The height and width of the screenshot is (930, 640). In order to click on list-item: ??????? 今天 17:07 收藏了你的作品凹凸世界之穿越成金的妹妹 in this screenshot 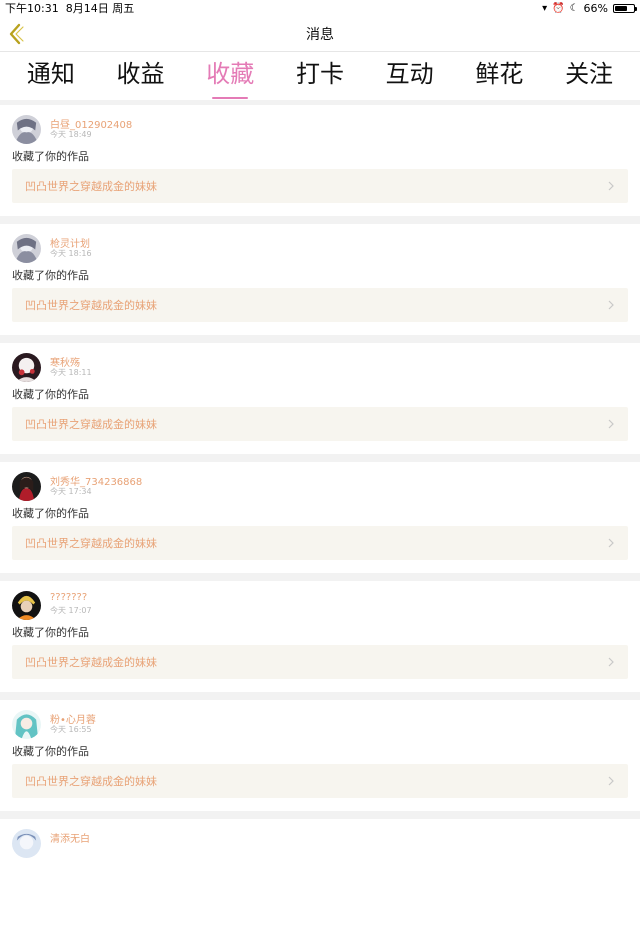, I will do `click(320, 636)`.